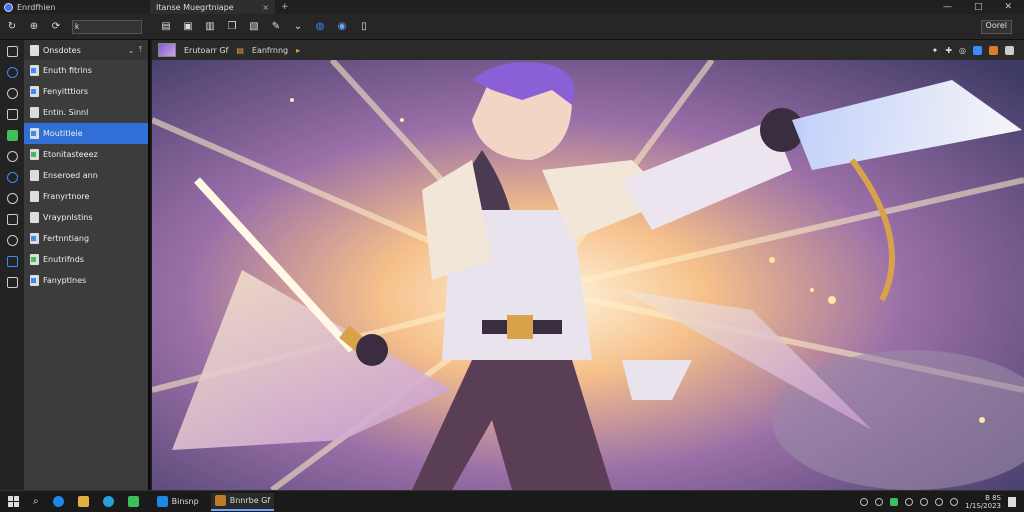  What do you see at coordinates (86, 50) in the screenshot?
I see `sidebar-header: Onsdotes ⌄ ⤒` at bounding box center [86, 50].